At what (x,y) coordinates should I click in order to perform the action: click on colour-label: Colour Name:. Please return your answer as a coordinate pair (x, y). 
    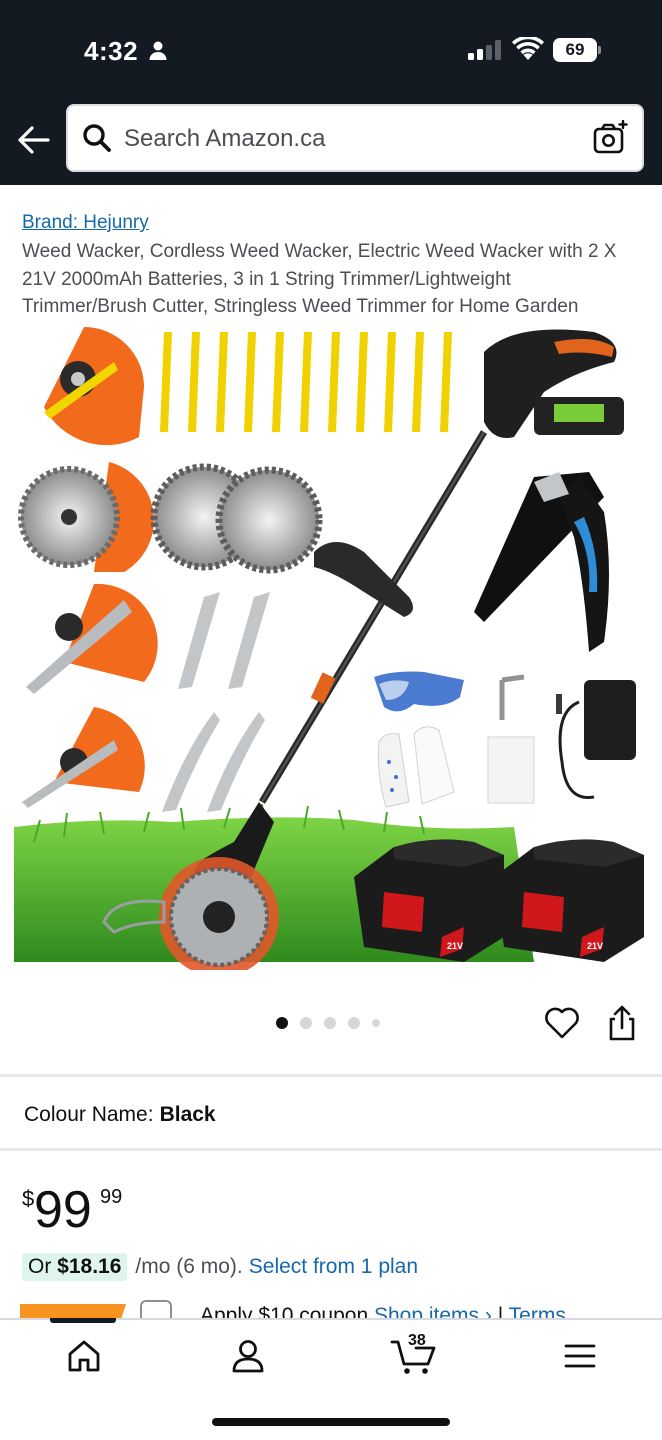
    Looking at the image, I should click on (89, 1114).